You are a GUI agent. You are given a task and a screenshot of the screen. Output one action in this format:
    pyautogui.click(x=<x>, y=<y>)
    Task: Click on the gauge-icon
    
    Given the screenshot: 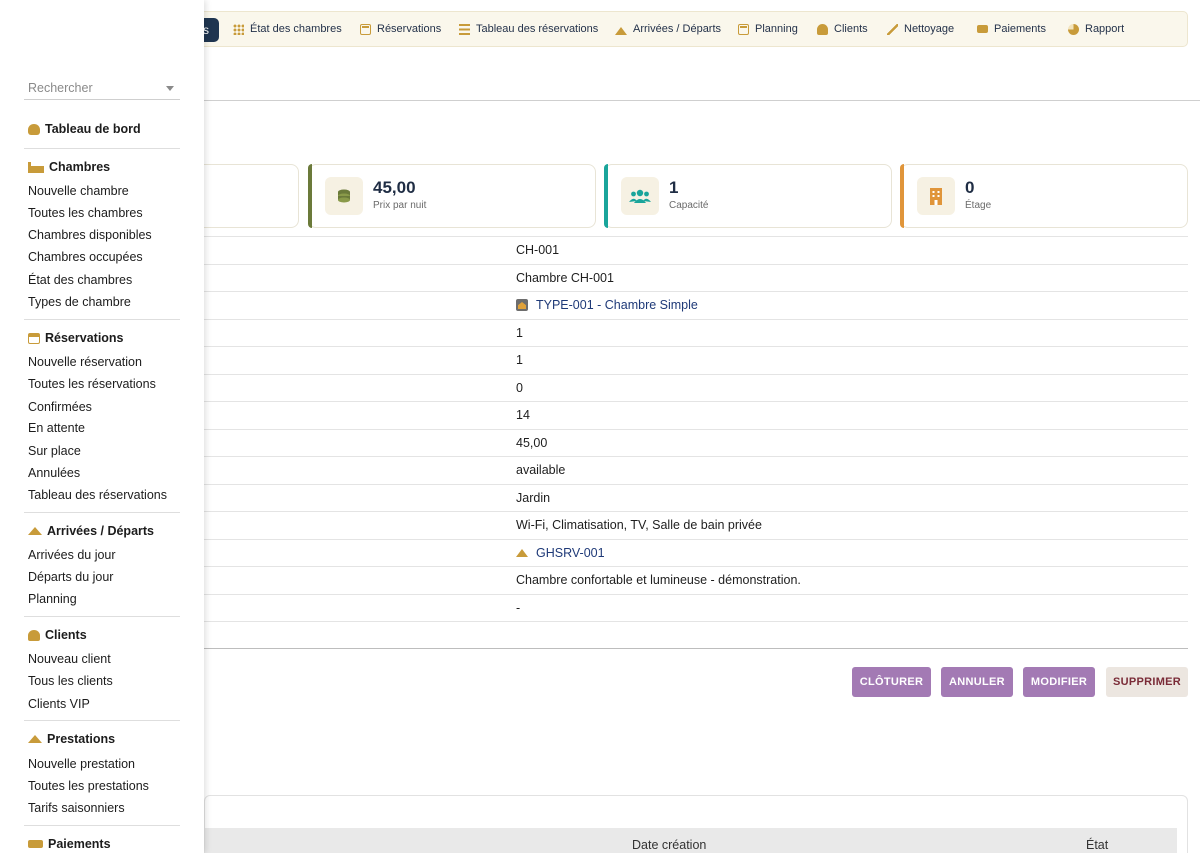 What is the action you would take?
    pyautogui.click(x=34, y=129)
    